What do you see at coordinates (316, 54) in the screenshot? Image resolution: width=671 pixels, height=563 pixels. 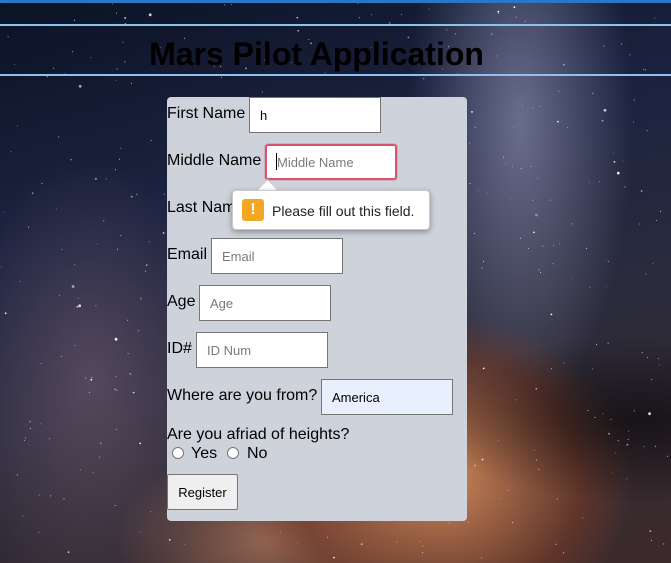 I see `page-title: Mars Pilot Application` at bounding box center [316, 54].